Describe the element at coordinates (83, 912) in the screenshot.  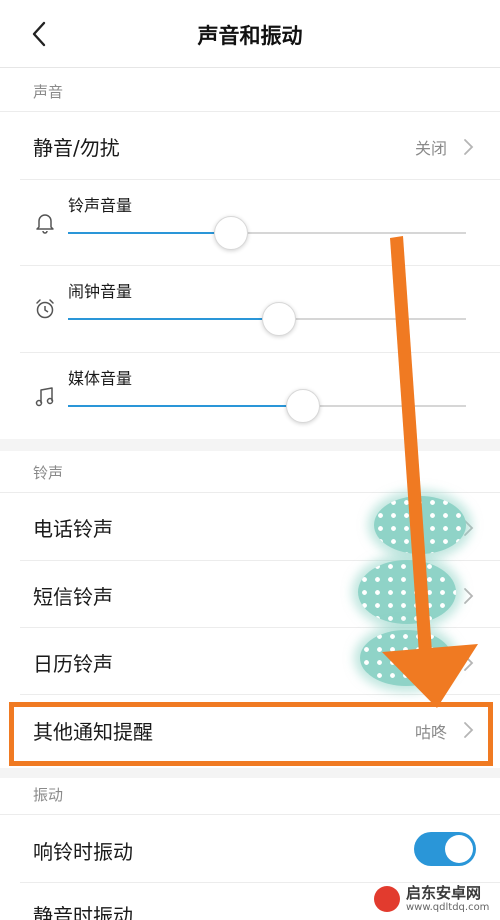
I see `vibrate-on-silent-label: 静音时振动` at that location.